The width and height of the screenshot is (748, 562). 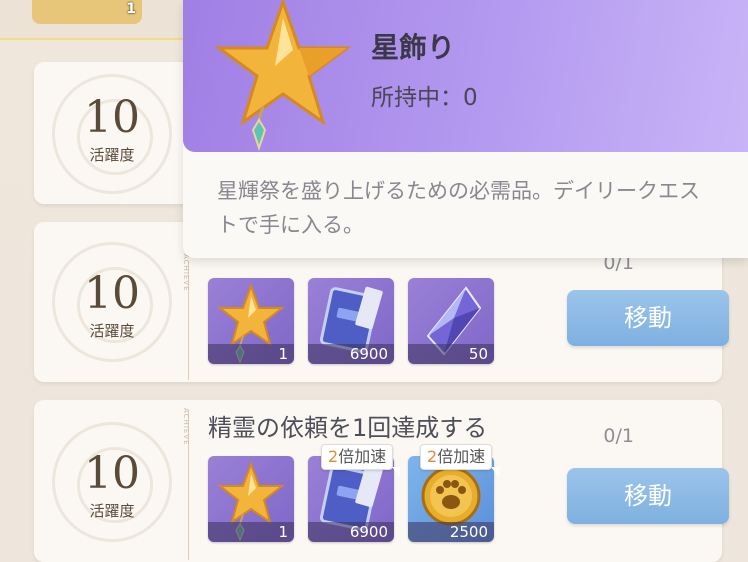 I want to click on reward-count: 50, so click(x=451, y=354).